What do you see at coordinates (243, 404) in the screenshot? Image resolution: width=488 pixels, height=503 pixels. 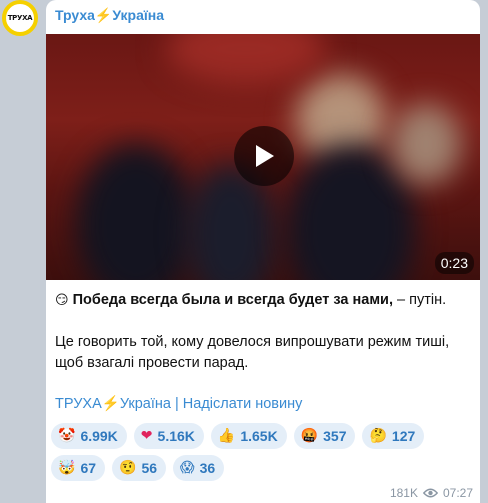 I see `submit-news-link: Надіслати новину` at bounding box center [243, 404].